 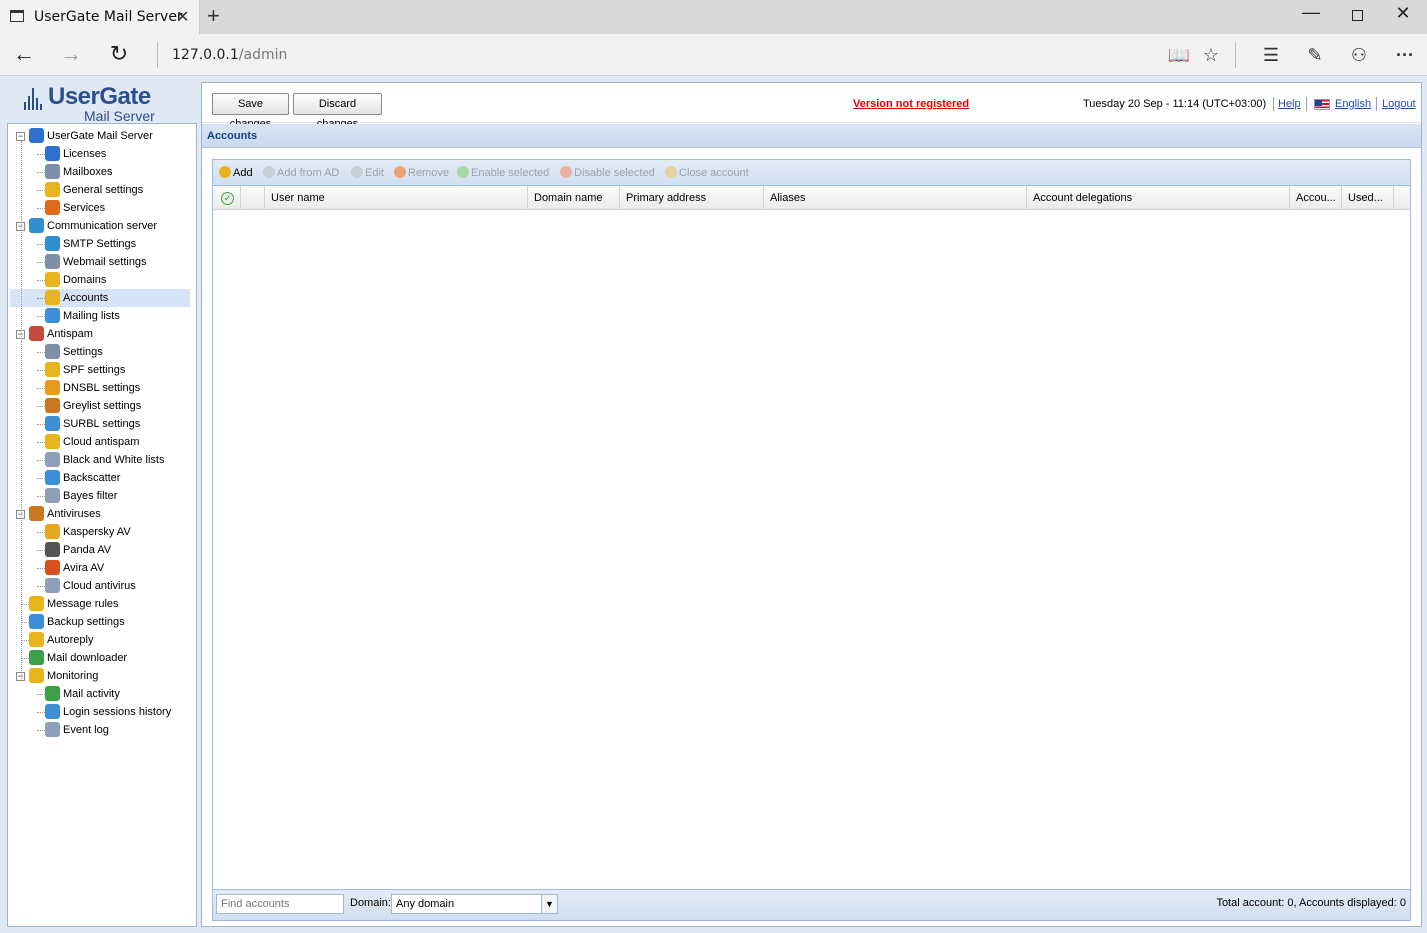 What do you see at coordinates (100, 694) in the screenshot?
I see `tree-item-mail-activity: Mail activity` at bounding box center [100, 694].